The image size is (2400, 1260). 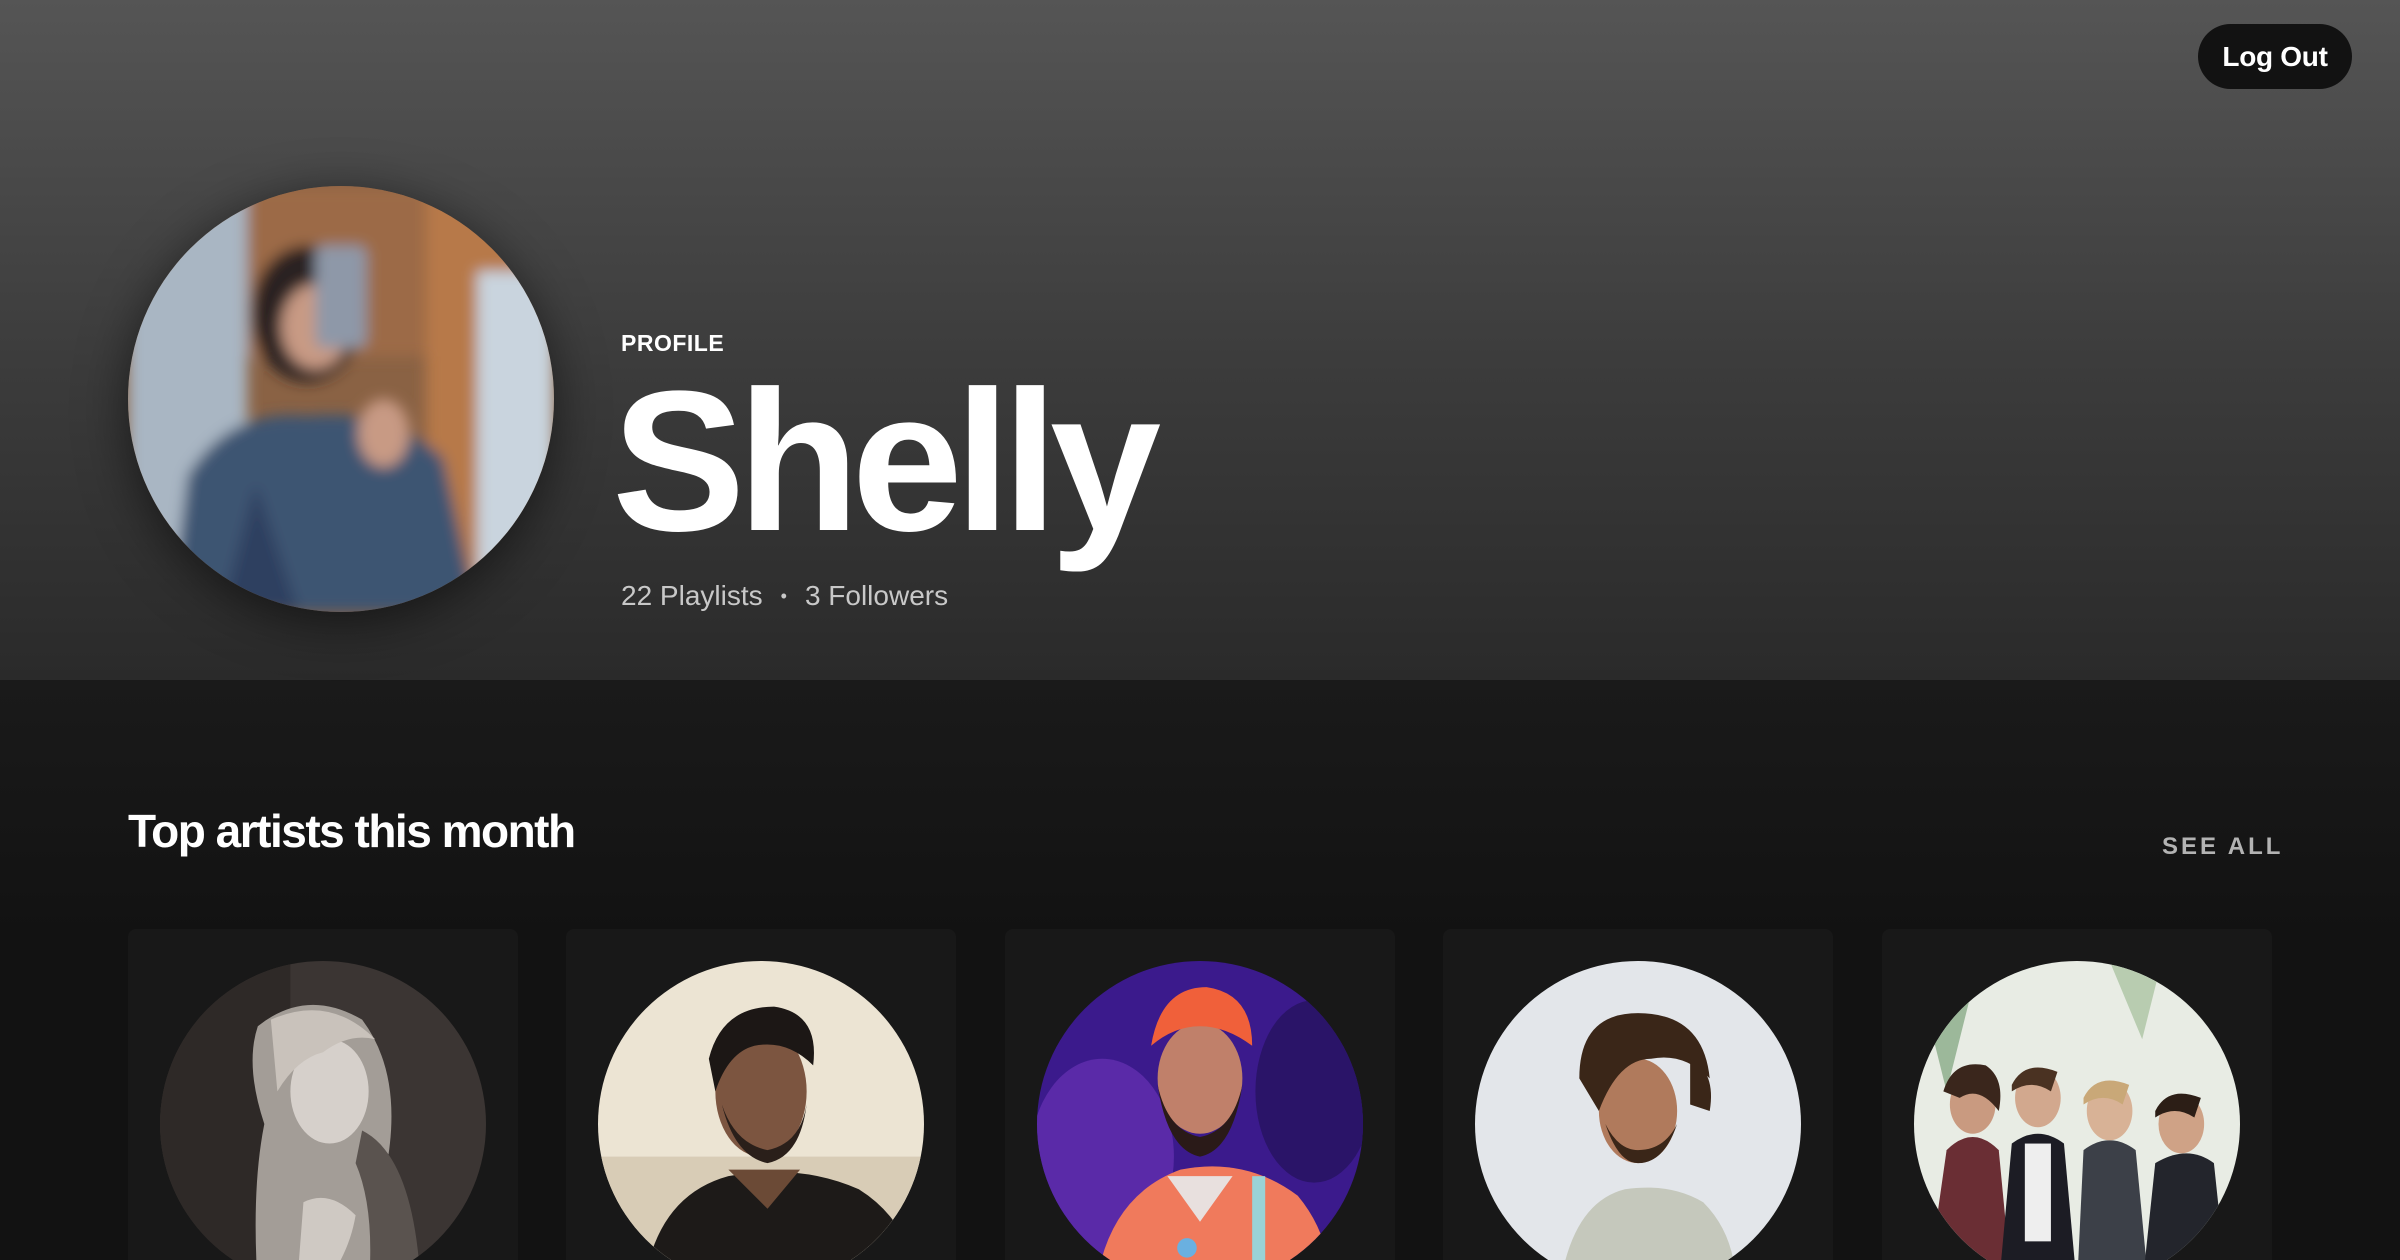 I want to click on profile-name: Shelly, so click(x=886, y=461).